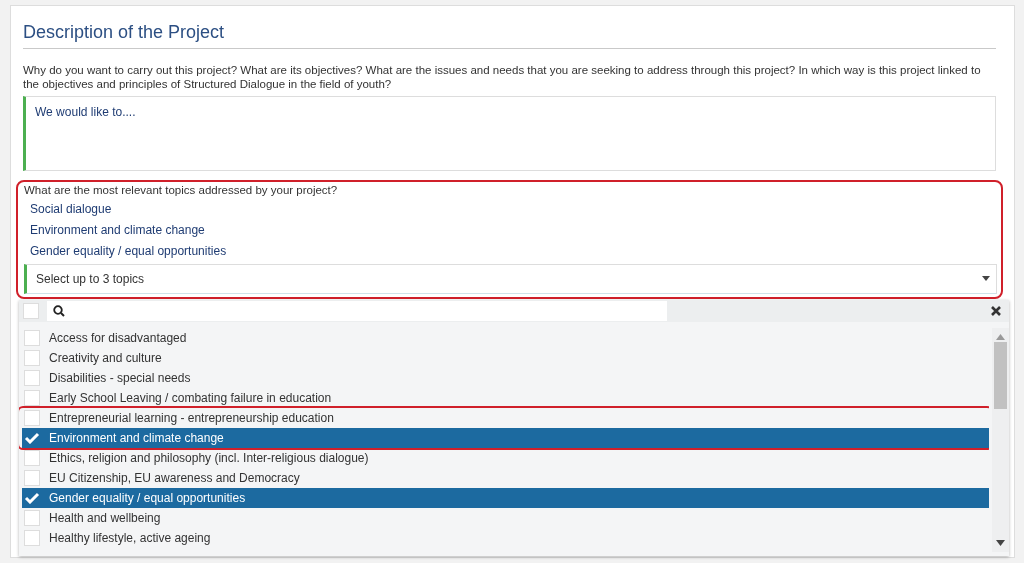  Describe the element at coordinates (357, 311) in the screenshot. I see `search-field` at that location.